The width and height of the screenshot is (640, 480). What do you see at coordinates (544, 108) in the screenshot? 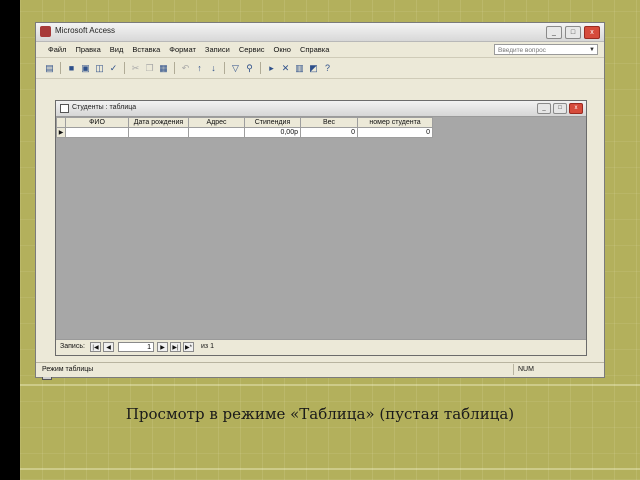
I see `table-minimize-button: _` at bounding box center [544, 108].